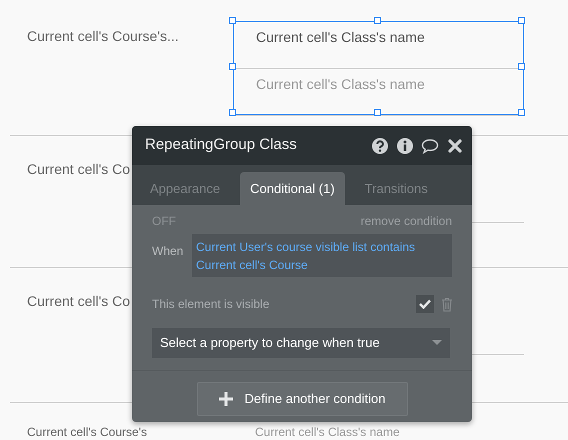 The width and height of the screenshot is (568, 440). What do you see at coordinates (292, 188) in the screenshot?
I see `panel-tab: Conditional (1)` at bounding box center [292, 188].